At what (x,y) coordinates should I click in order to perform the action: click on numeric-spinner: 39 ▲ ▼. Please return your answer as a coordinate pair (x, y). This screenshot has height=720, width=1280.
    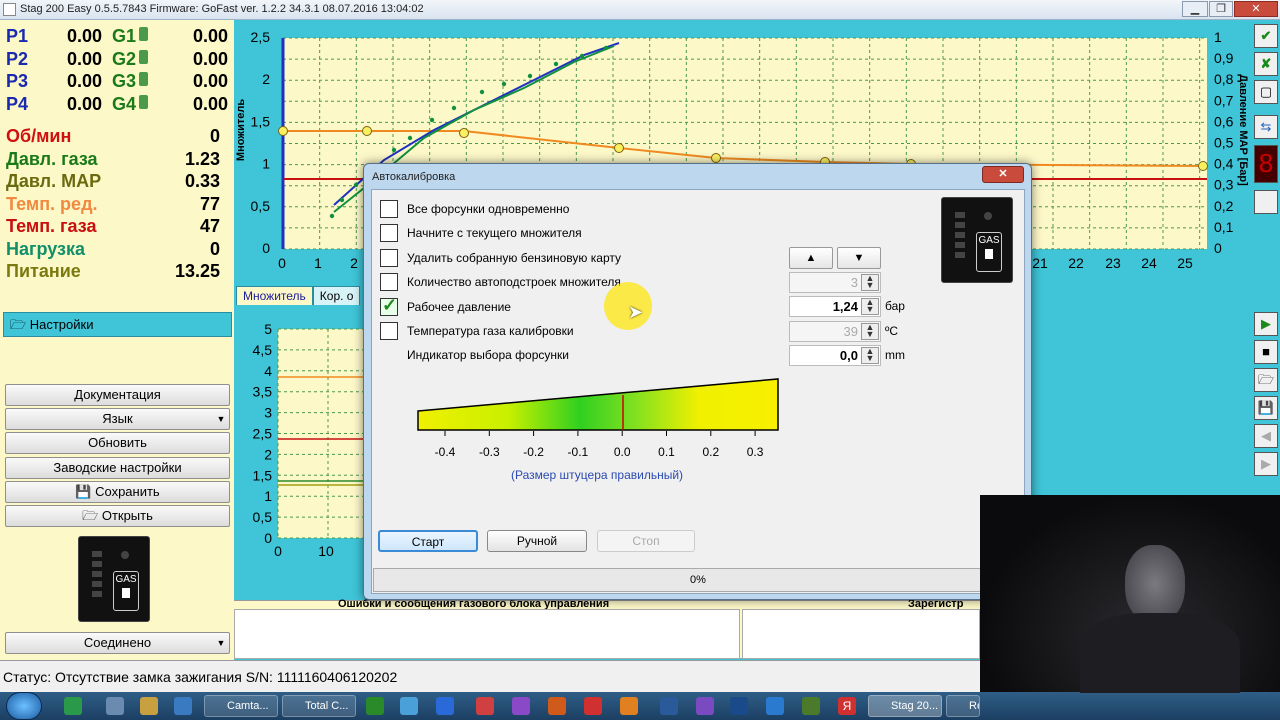
    Looking at the image, I should click on (835, 331).